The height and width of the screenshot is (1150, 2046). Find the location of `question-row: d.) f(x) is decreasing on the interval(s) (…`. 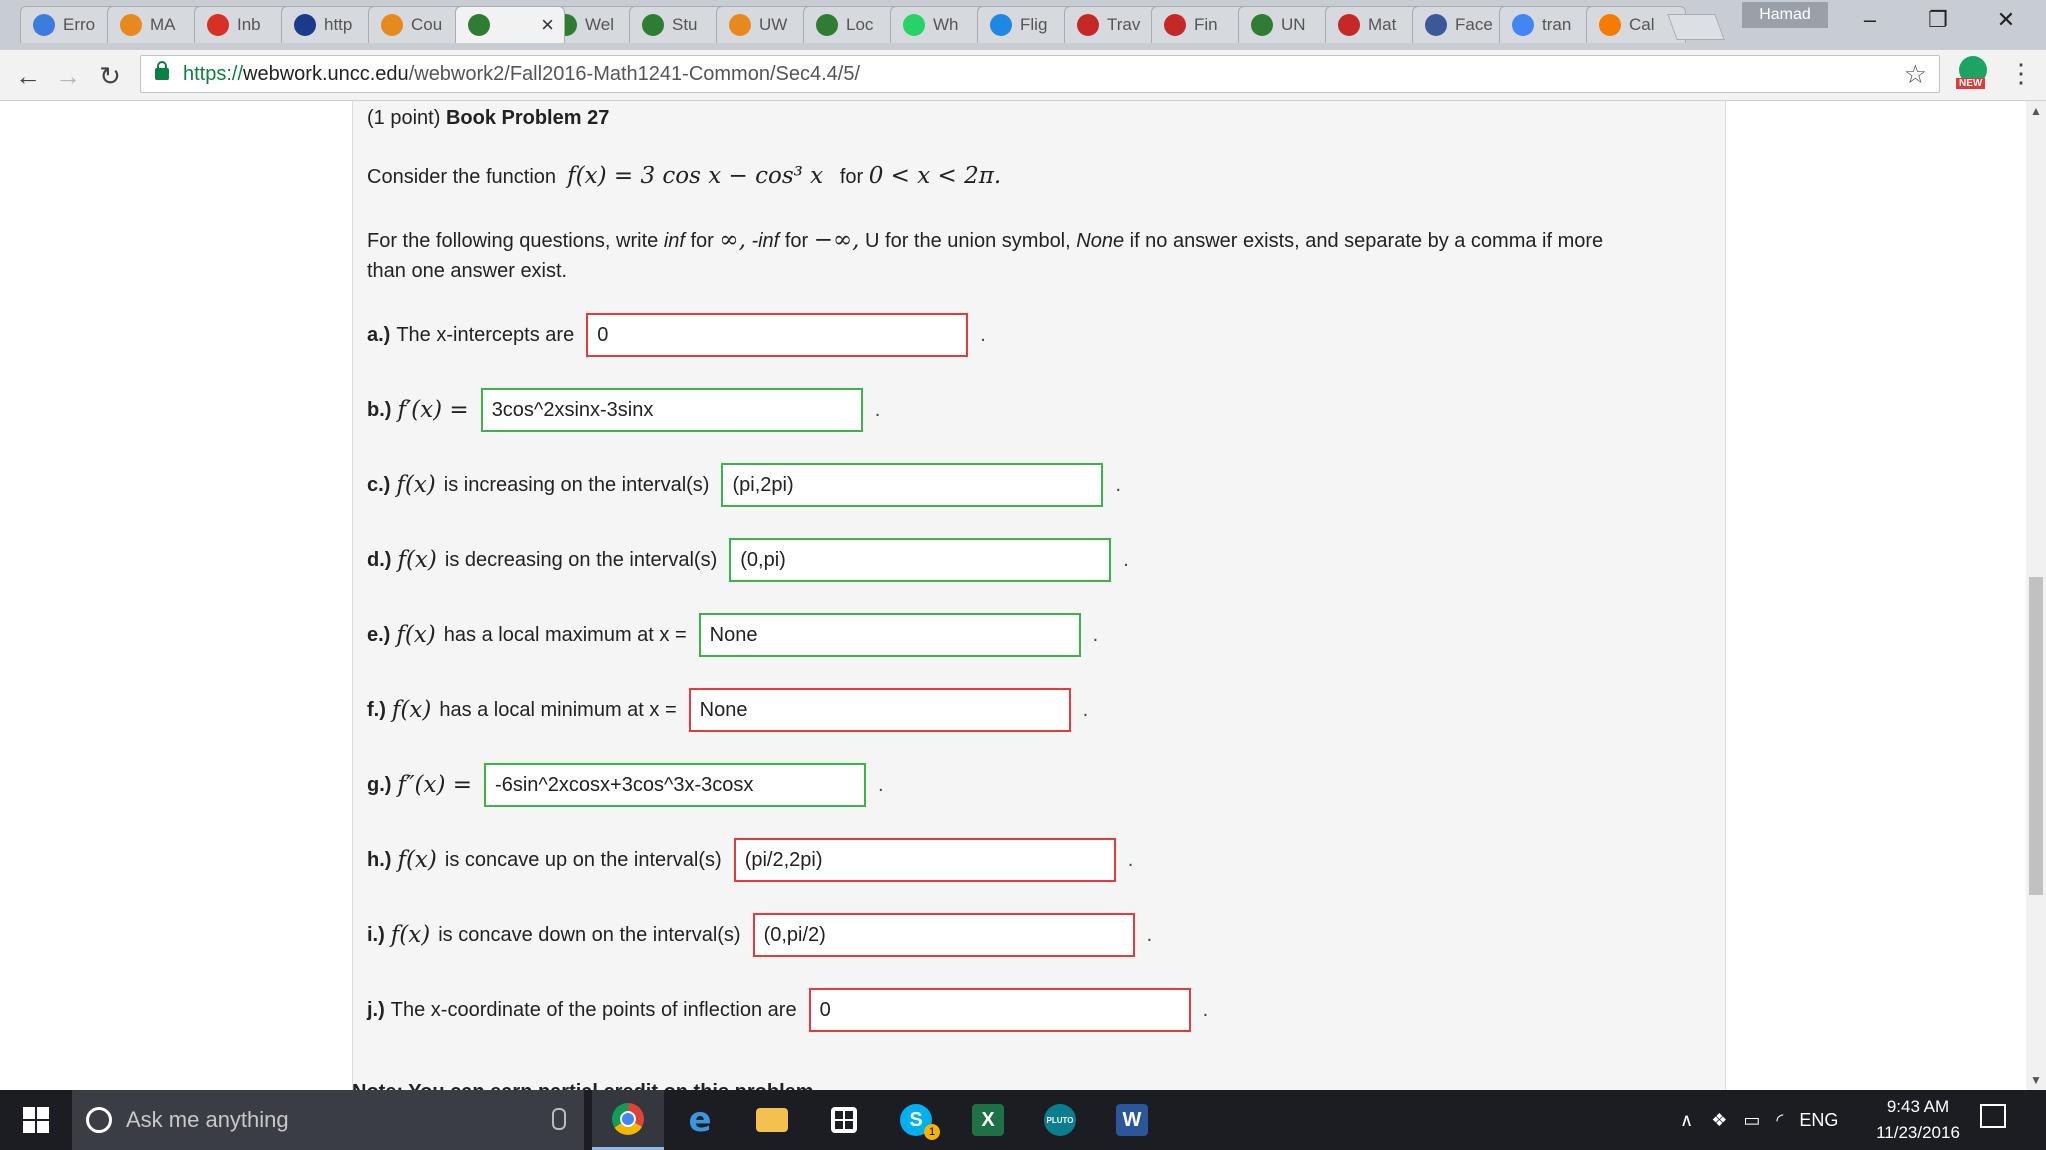

question-row: d.) f(x) is decreasing on the interval(s) (… is located at coordinates (748, 560).